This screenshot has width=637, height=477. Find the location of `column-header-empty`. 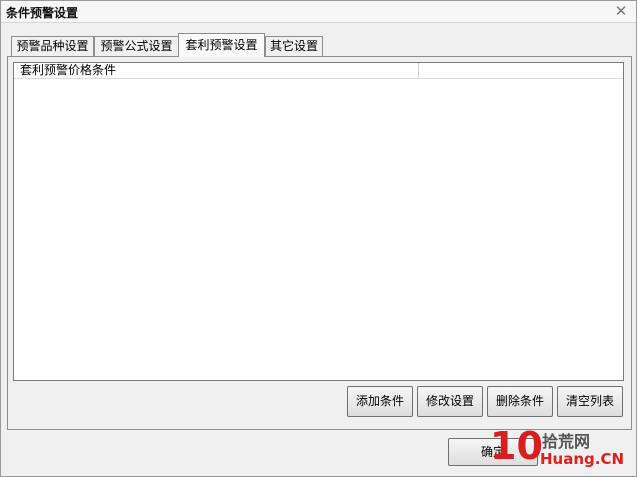

column-header-empty is located at coordinates (521, 70).